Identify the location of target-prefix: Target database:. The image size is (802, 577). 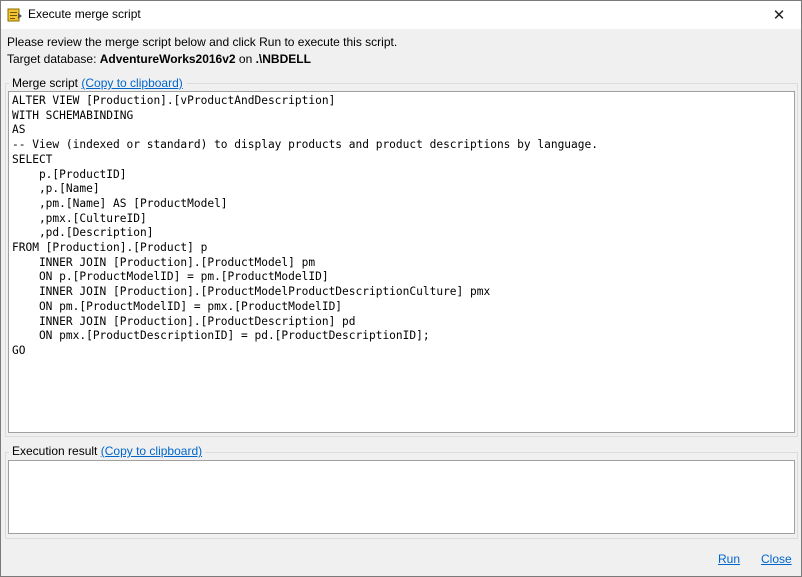
(53, 59).